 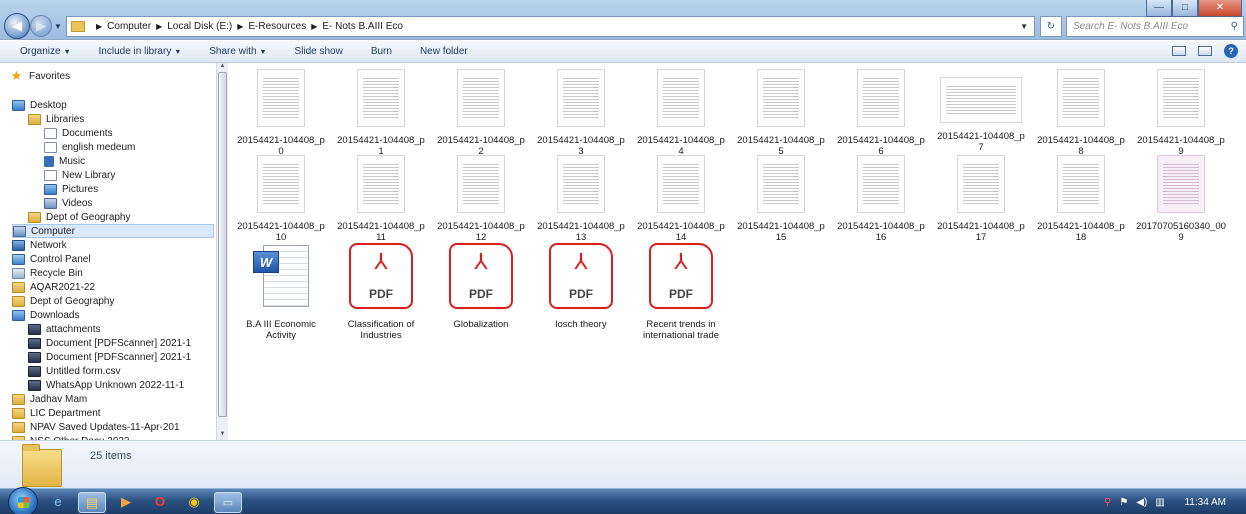 I want to click on file-item: 20154421-104408_p2, so click(x=481, y=113).